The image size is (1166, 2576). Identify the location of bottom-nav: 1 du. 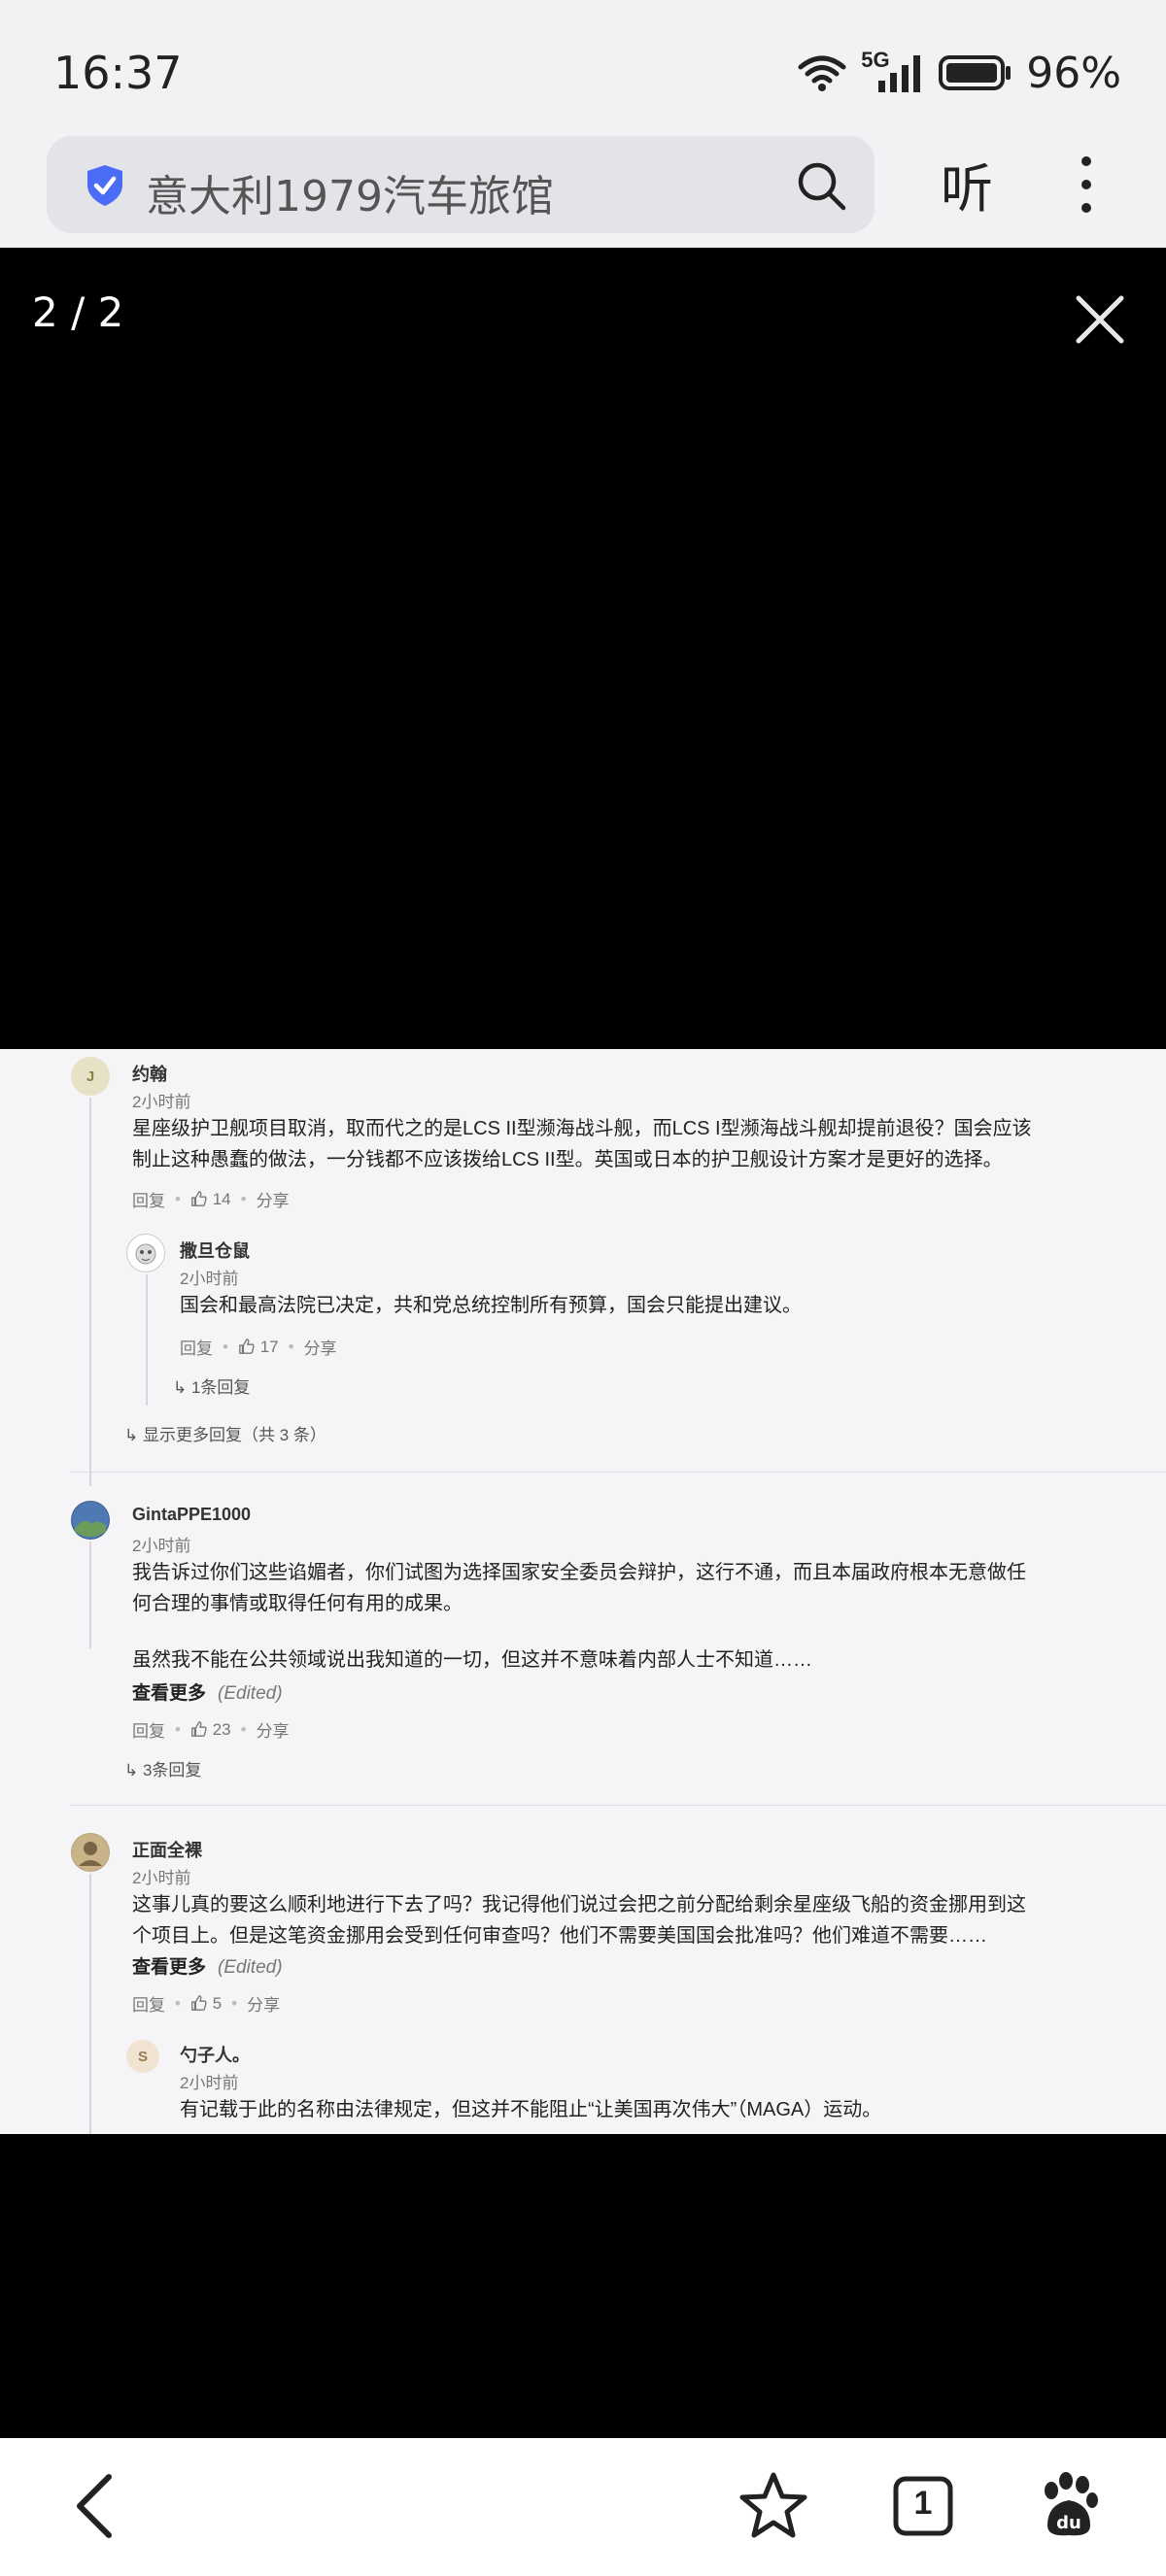
(583, 2507).